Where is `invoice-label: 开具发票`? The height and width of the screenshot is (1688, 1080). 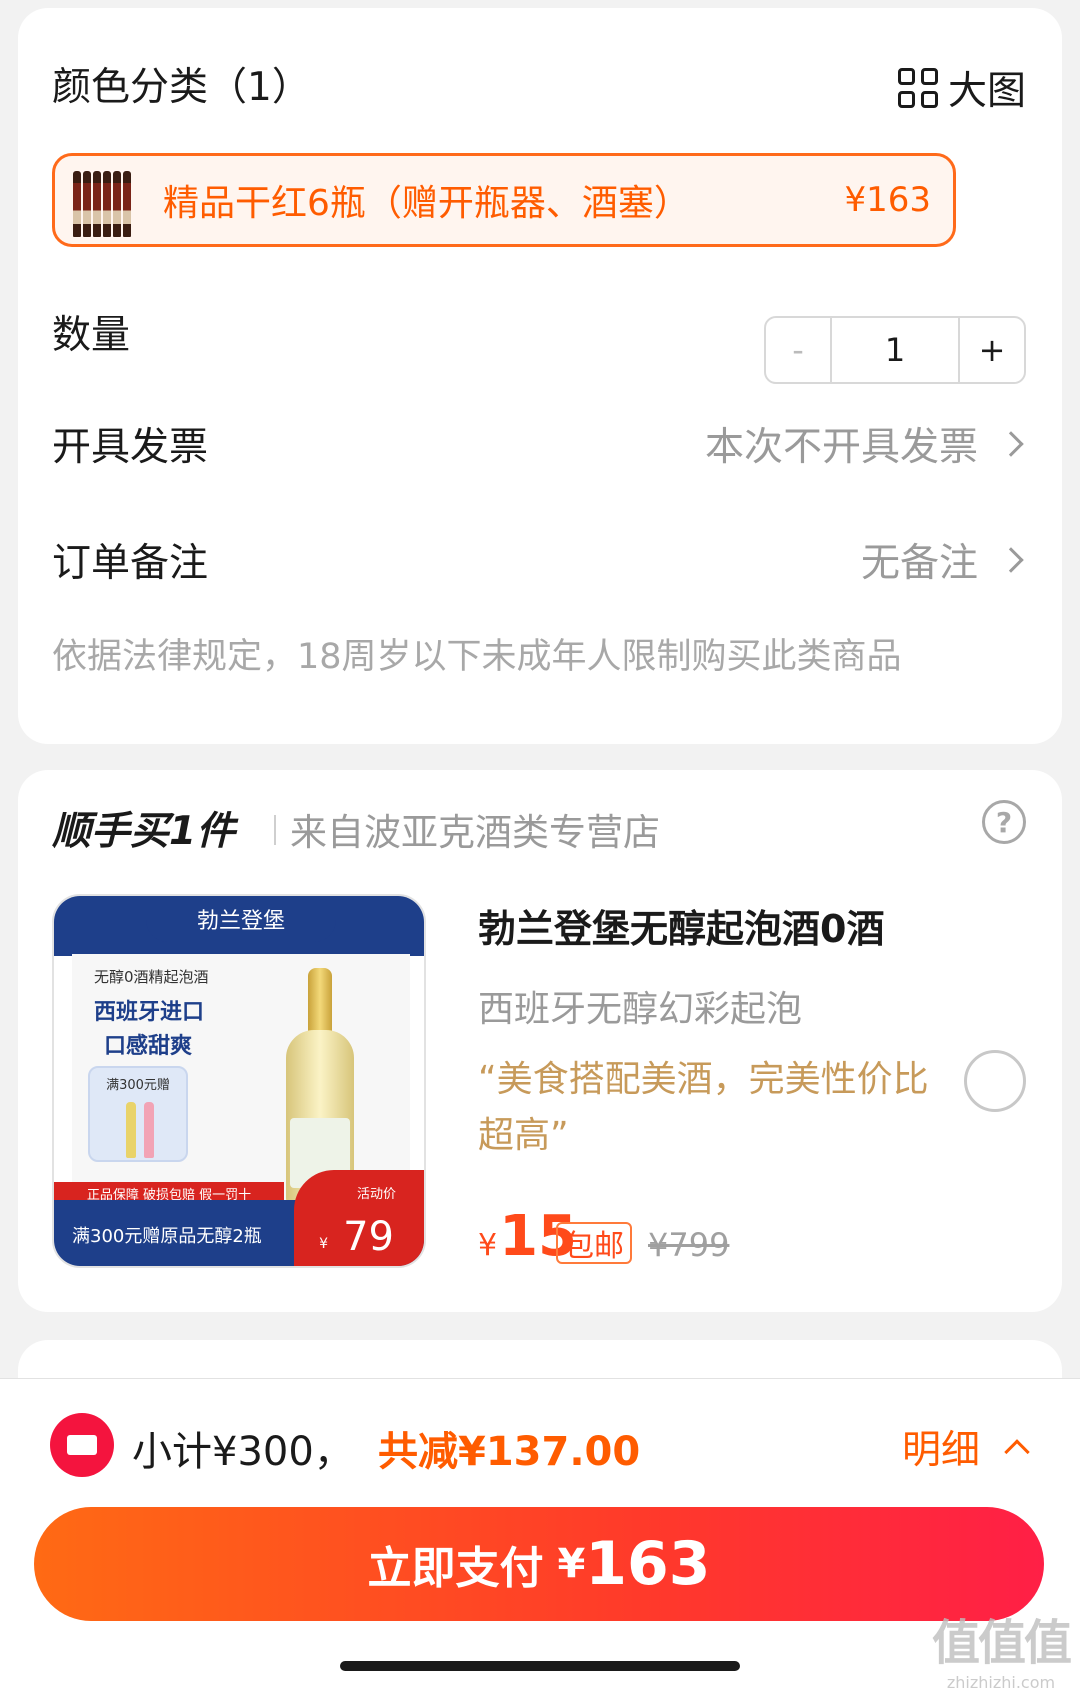 invoice-label: 开具发票 is located at coordinates (130, 447).